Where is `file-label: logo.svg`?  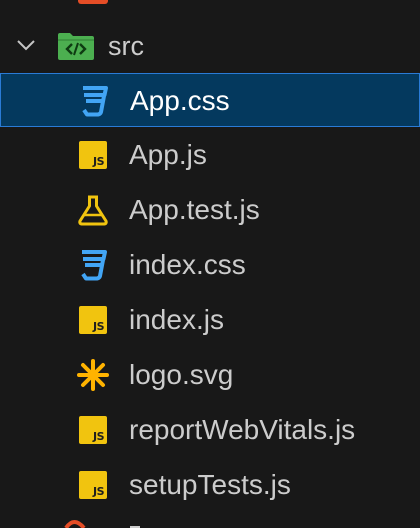
file-label: logo.svg is located at coordinates (181, 374).